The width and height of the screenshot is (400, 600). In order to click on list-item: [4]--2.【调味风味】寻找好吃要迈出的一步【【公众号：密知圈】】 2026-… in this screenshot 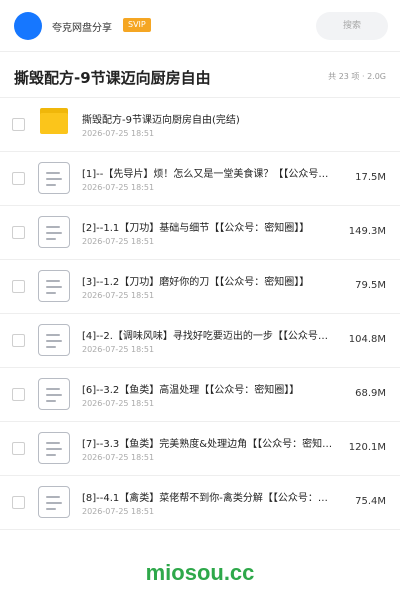, I will do `click(200, 341)`.